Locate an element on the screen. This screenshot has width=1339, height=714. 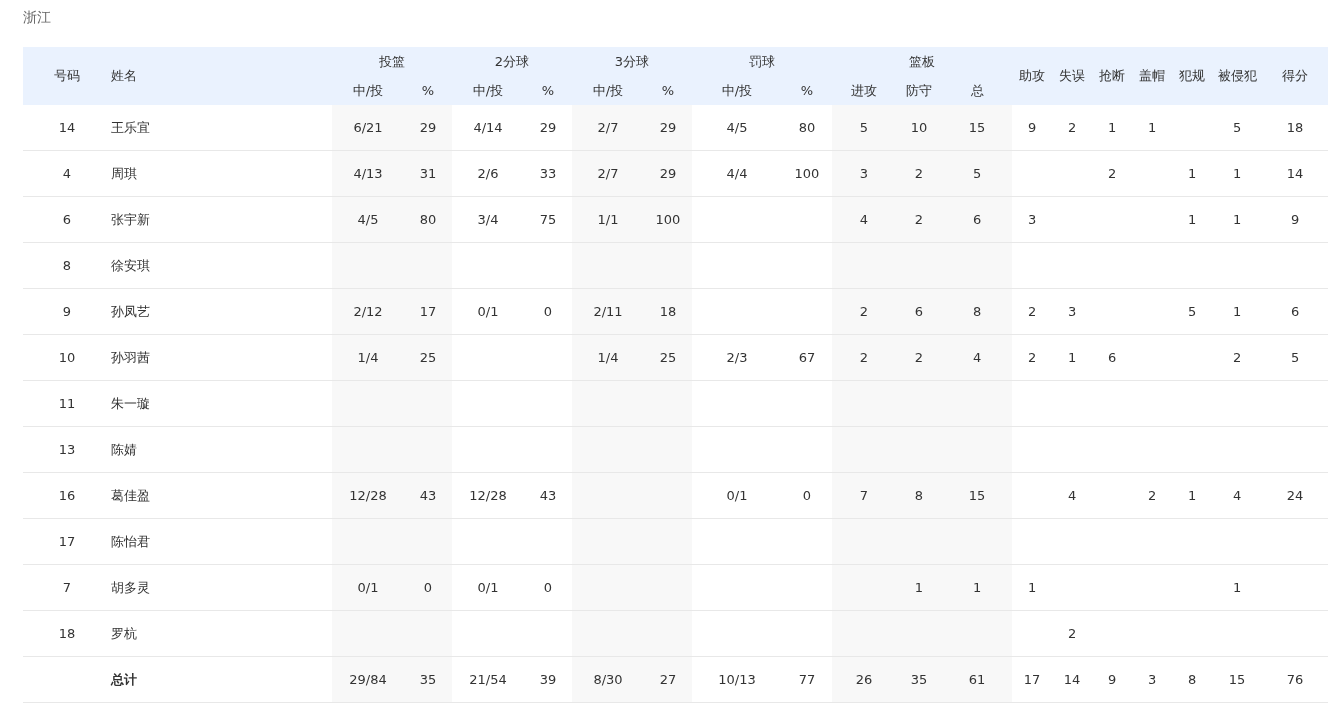
player-name: 胡多灵 is located at coordinates (130, 587).